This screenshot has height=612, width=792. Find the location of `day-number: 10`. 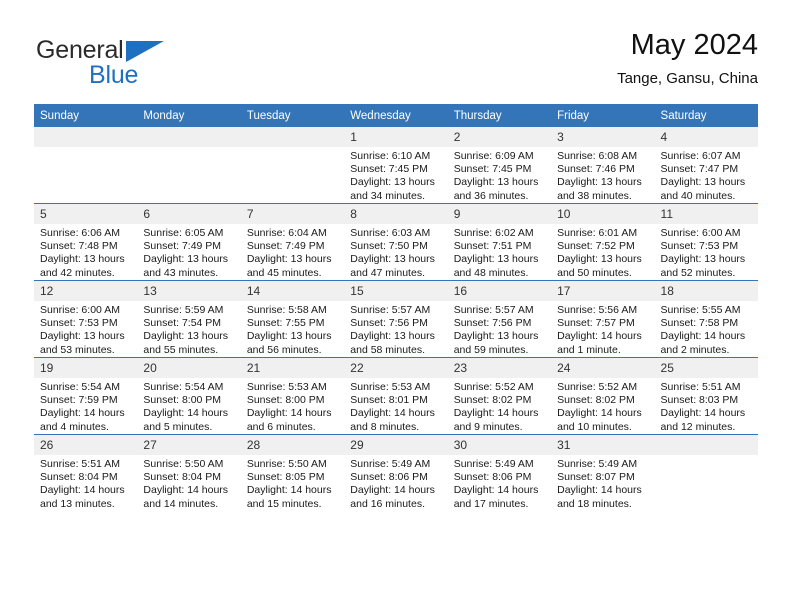

day-number: 10 is located at coordinates (603, 214).